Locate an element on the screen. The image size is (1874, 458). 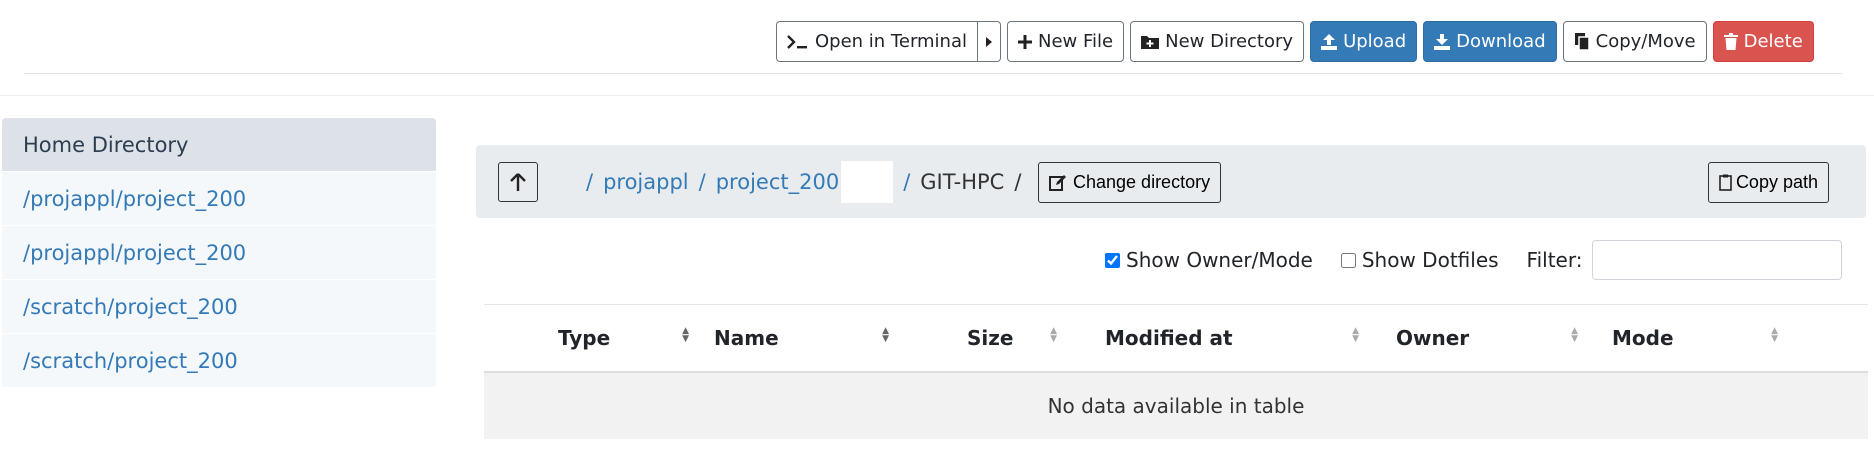
delete-button: Delete is located at coordinates (1763, 41).